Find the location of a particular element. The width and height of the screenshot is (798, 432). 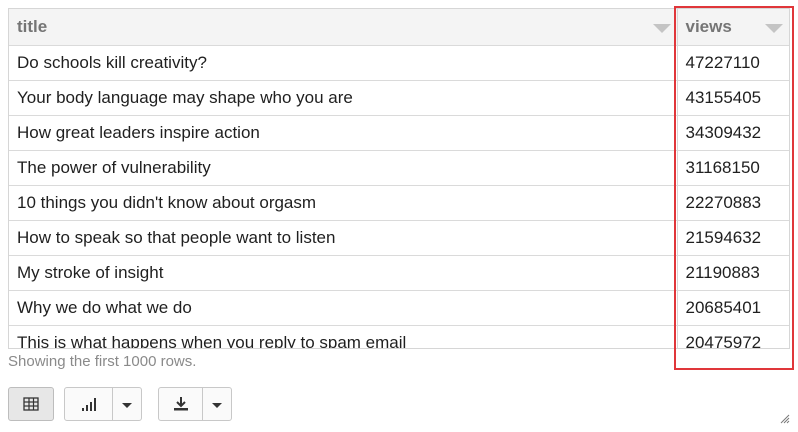

table-row: My stroke of insight 21190883 is located at coordinates (399, 273).